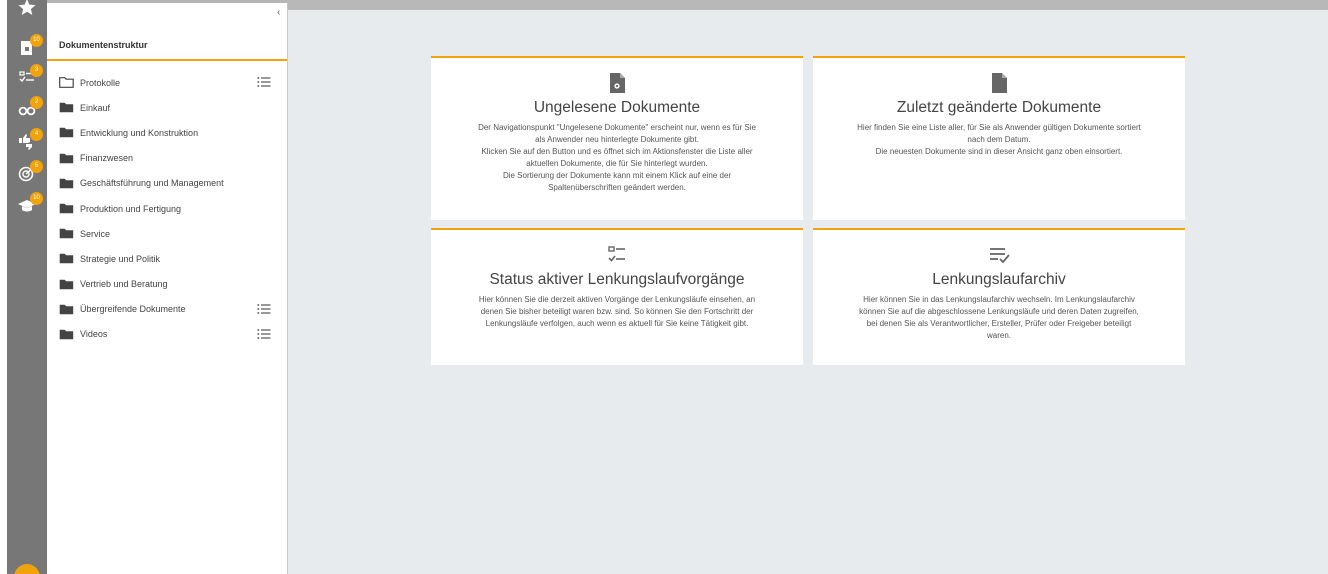  What do you see at coordinates (999, 279) in the screenshot?
I see `card-title: Lenkungslaufarchiv` at bounding box center [999, 279].